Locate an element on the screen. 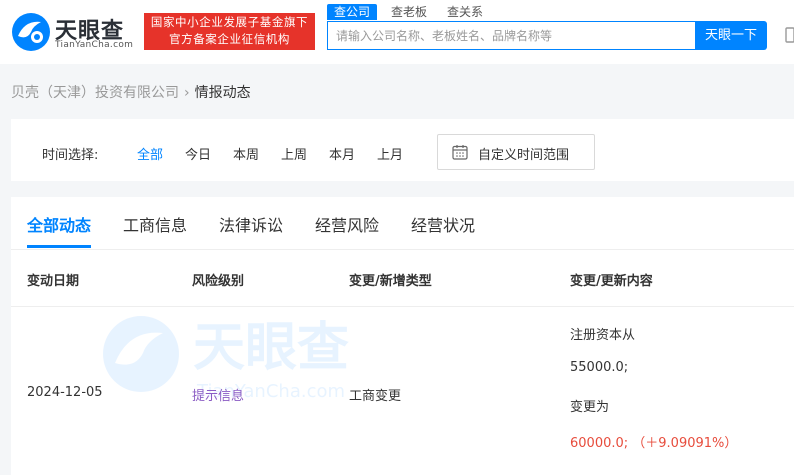 This screenshot has height=475, width=794. row-date: 2024-12-05 is located at coordinates (65, 392).